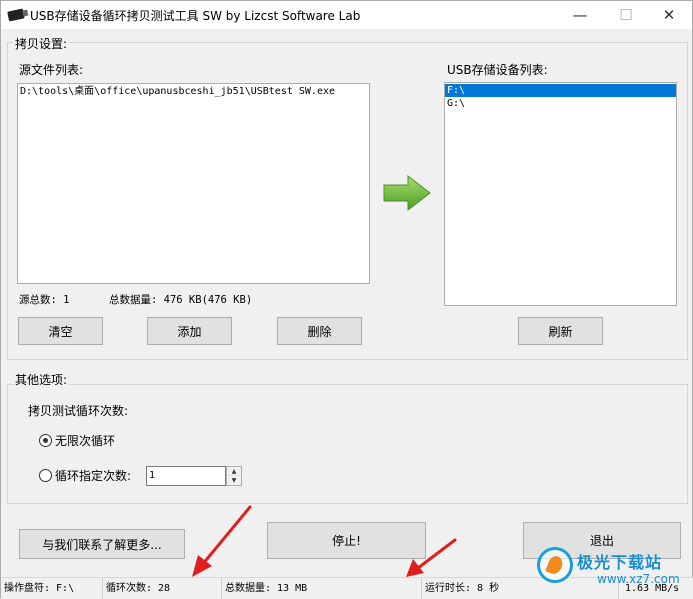 This screenshot has width=693, height=599. What do you see at coordinates (669, 15) in the screenshot?
I see `close-button: ✕` at bounding box center [669, 15].